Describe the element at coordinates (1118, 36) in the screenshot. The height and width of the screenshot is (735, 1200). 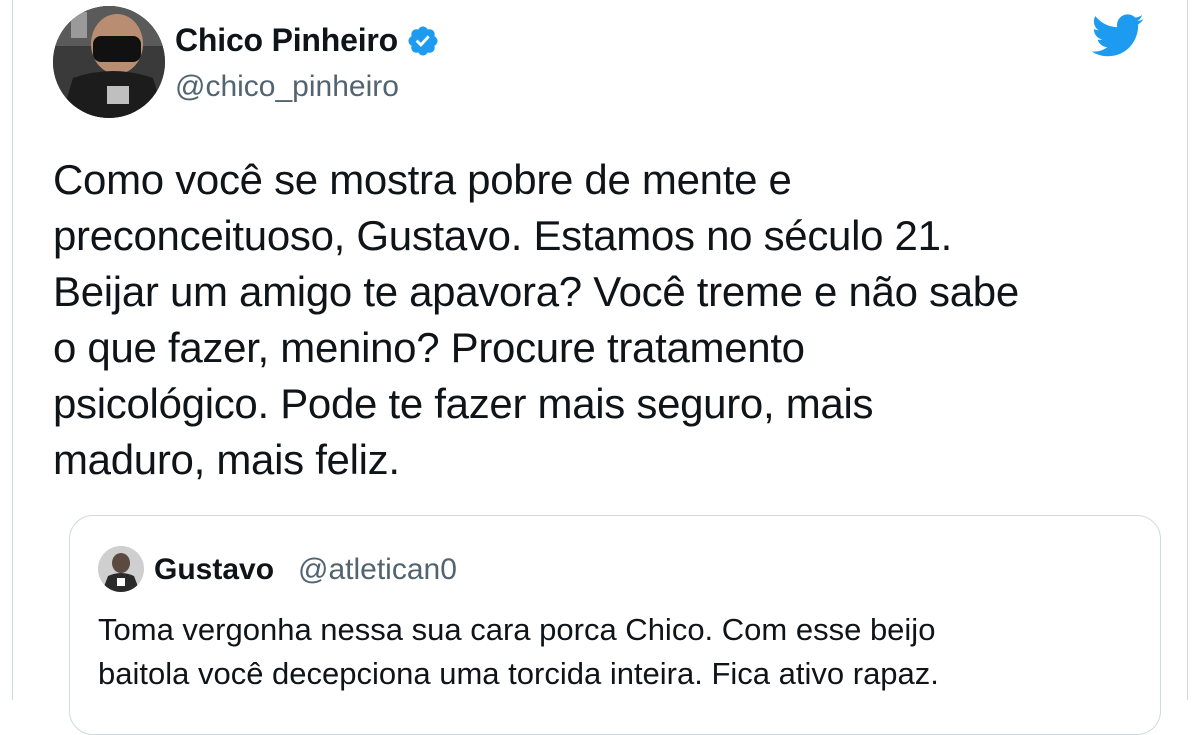
I see `twitter-bird-icon` at that location.